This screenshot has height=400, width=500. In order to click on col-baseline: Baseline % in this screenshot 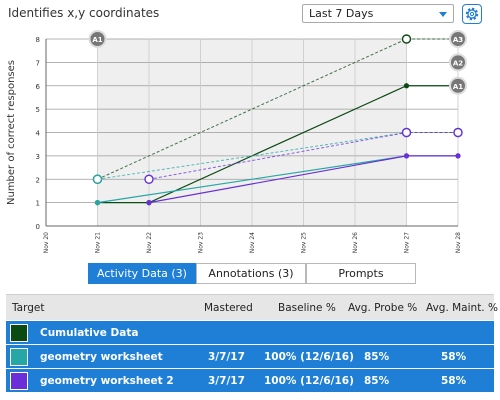, I will do `click(307, 308)`.